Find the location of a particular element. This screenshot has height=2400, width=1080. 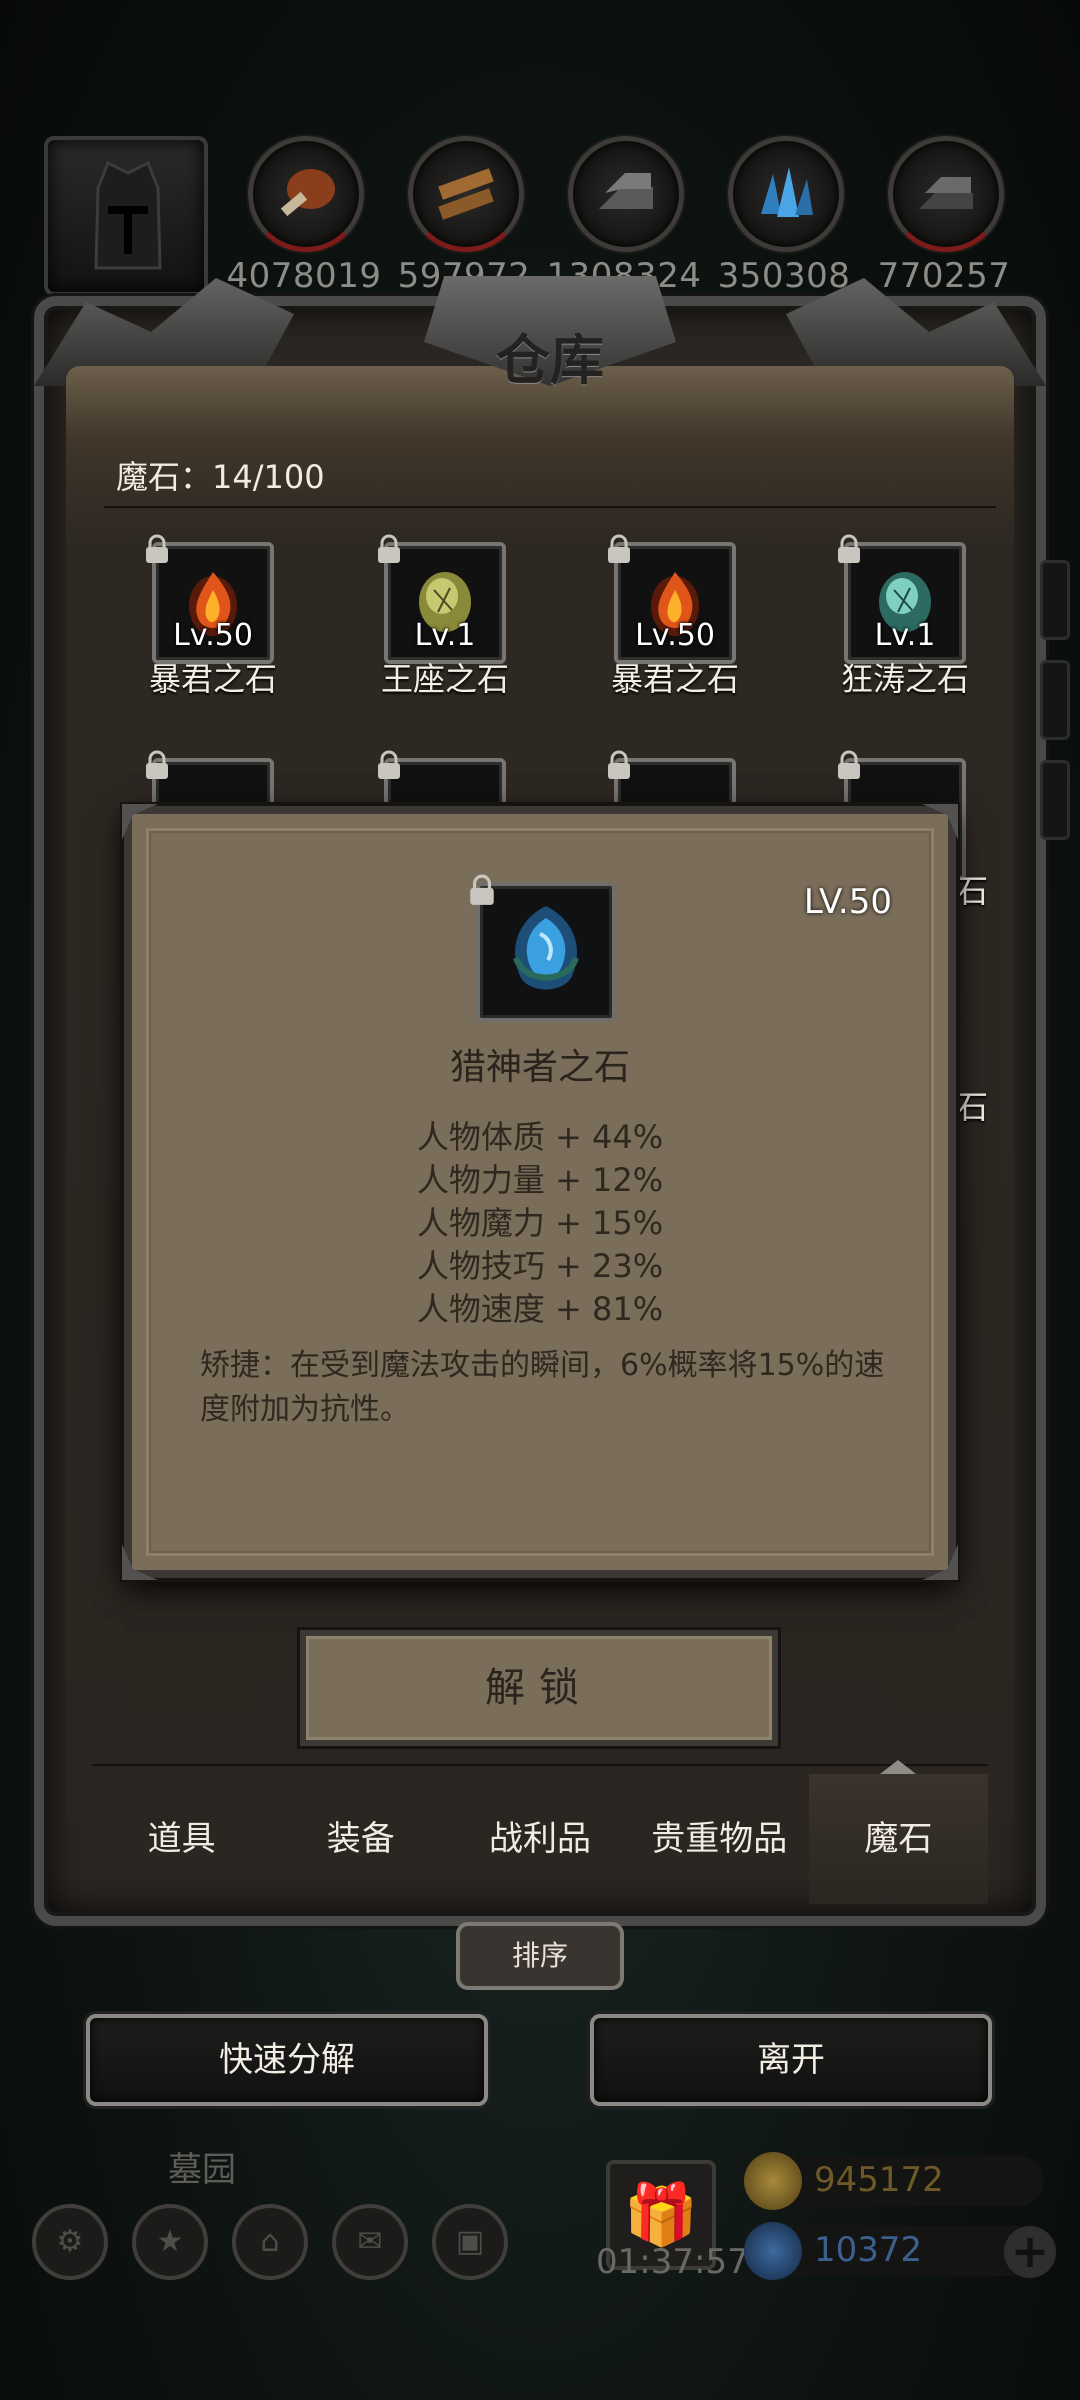

chest-icon: ▣ is located at coordinates (470, 2242).